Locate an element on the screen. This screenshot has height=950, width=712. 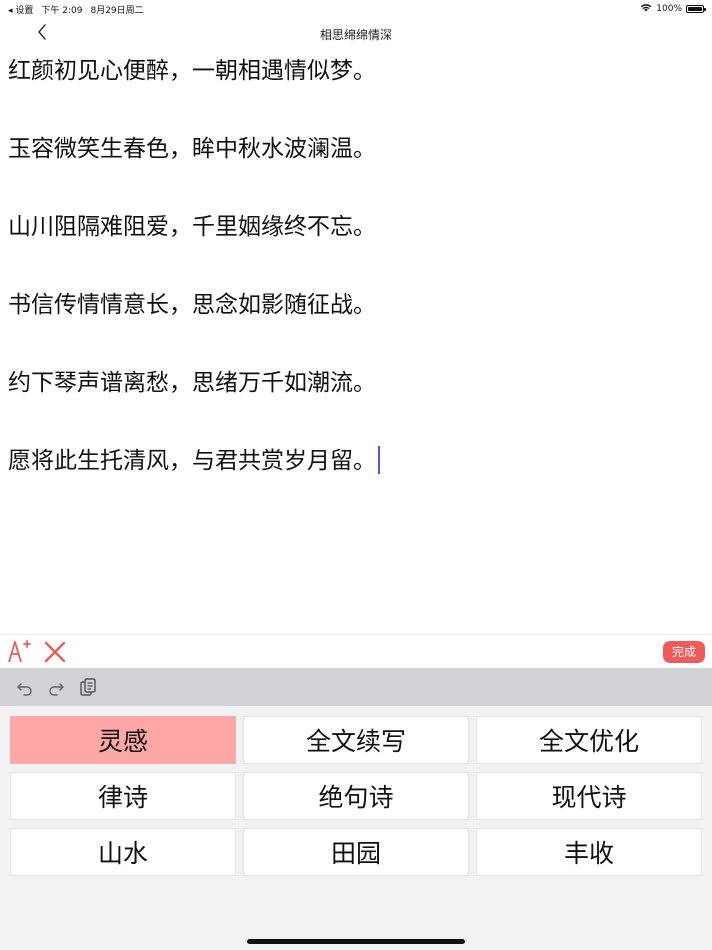
suggestion-harvest: 丰收 is located at coordinates (589, 852).